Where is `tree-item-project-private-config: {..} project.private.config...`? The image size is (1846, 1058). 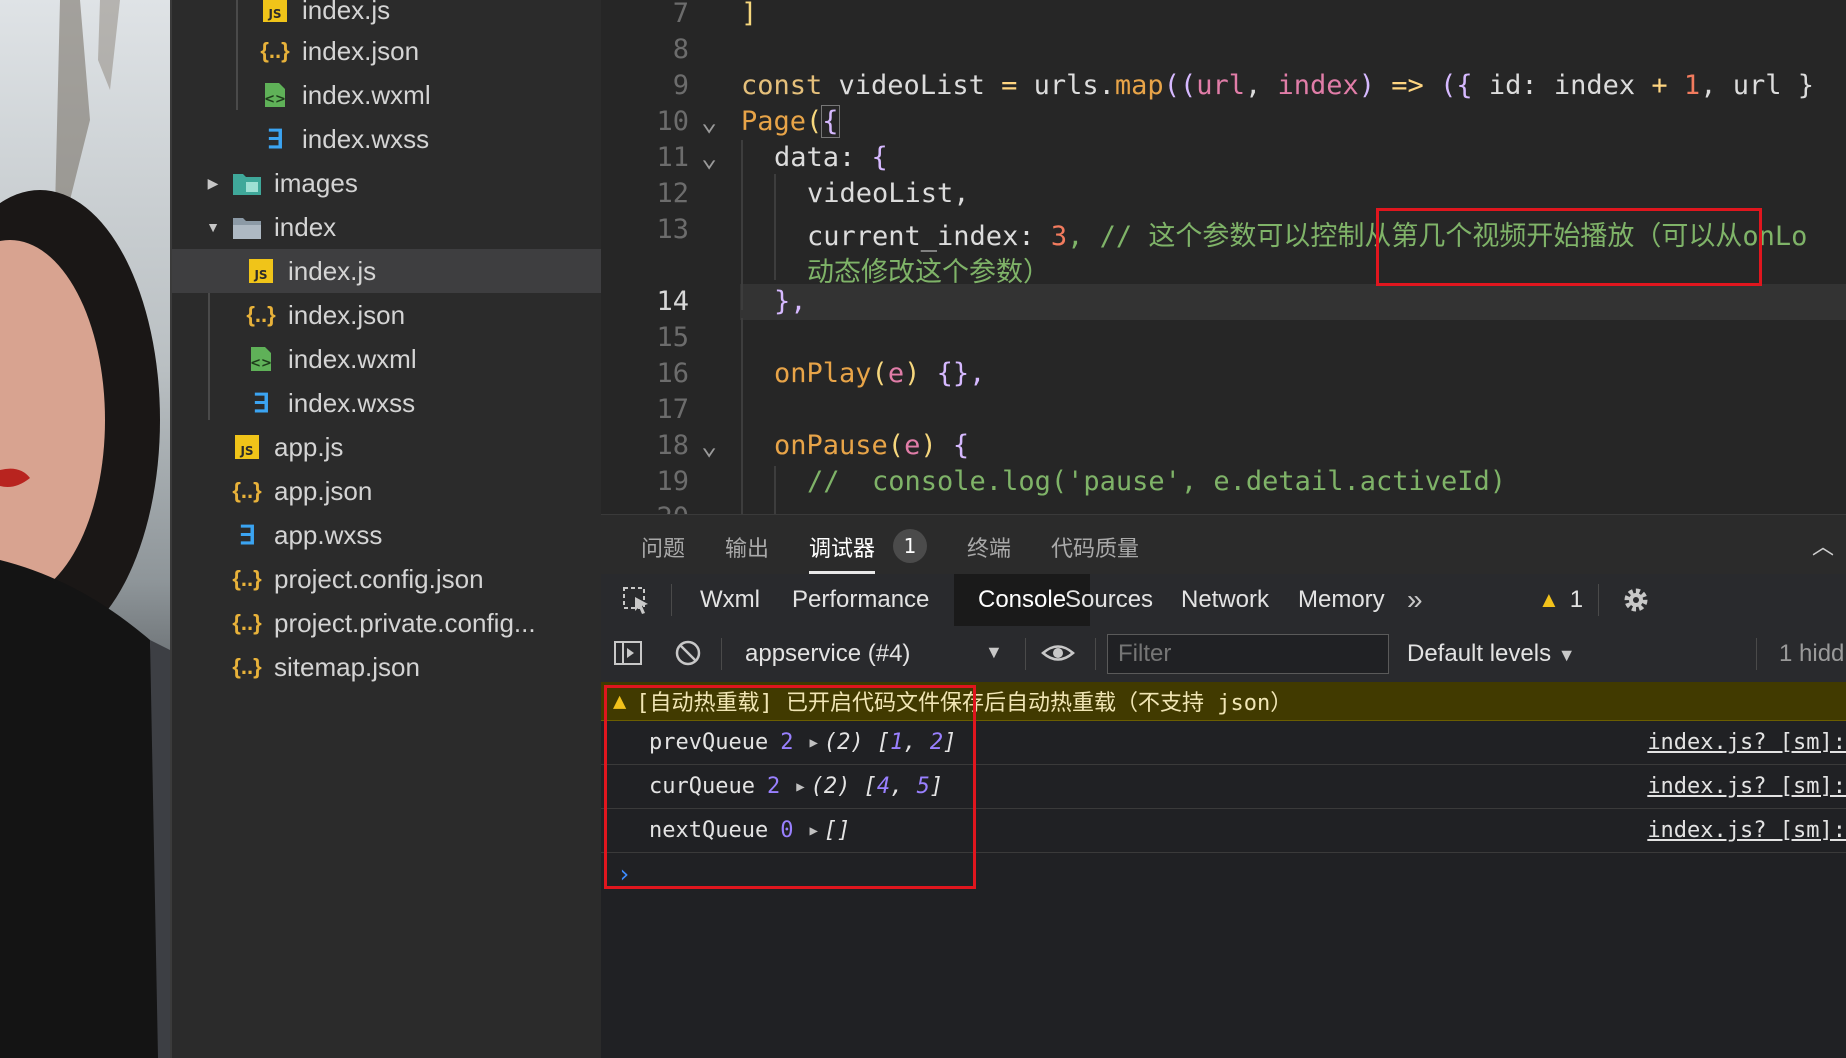
tree-item-project-private-config: {..} project.private.config... is located at coordinates (416, 623).